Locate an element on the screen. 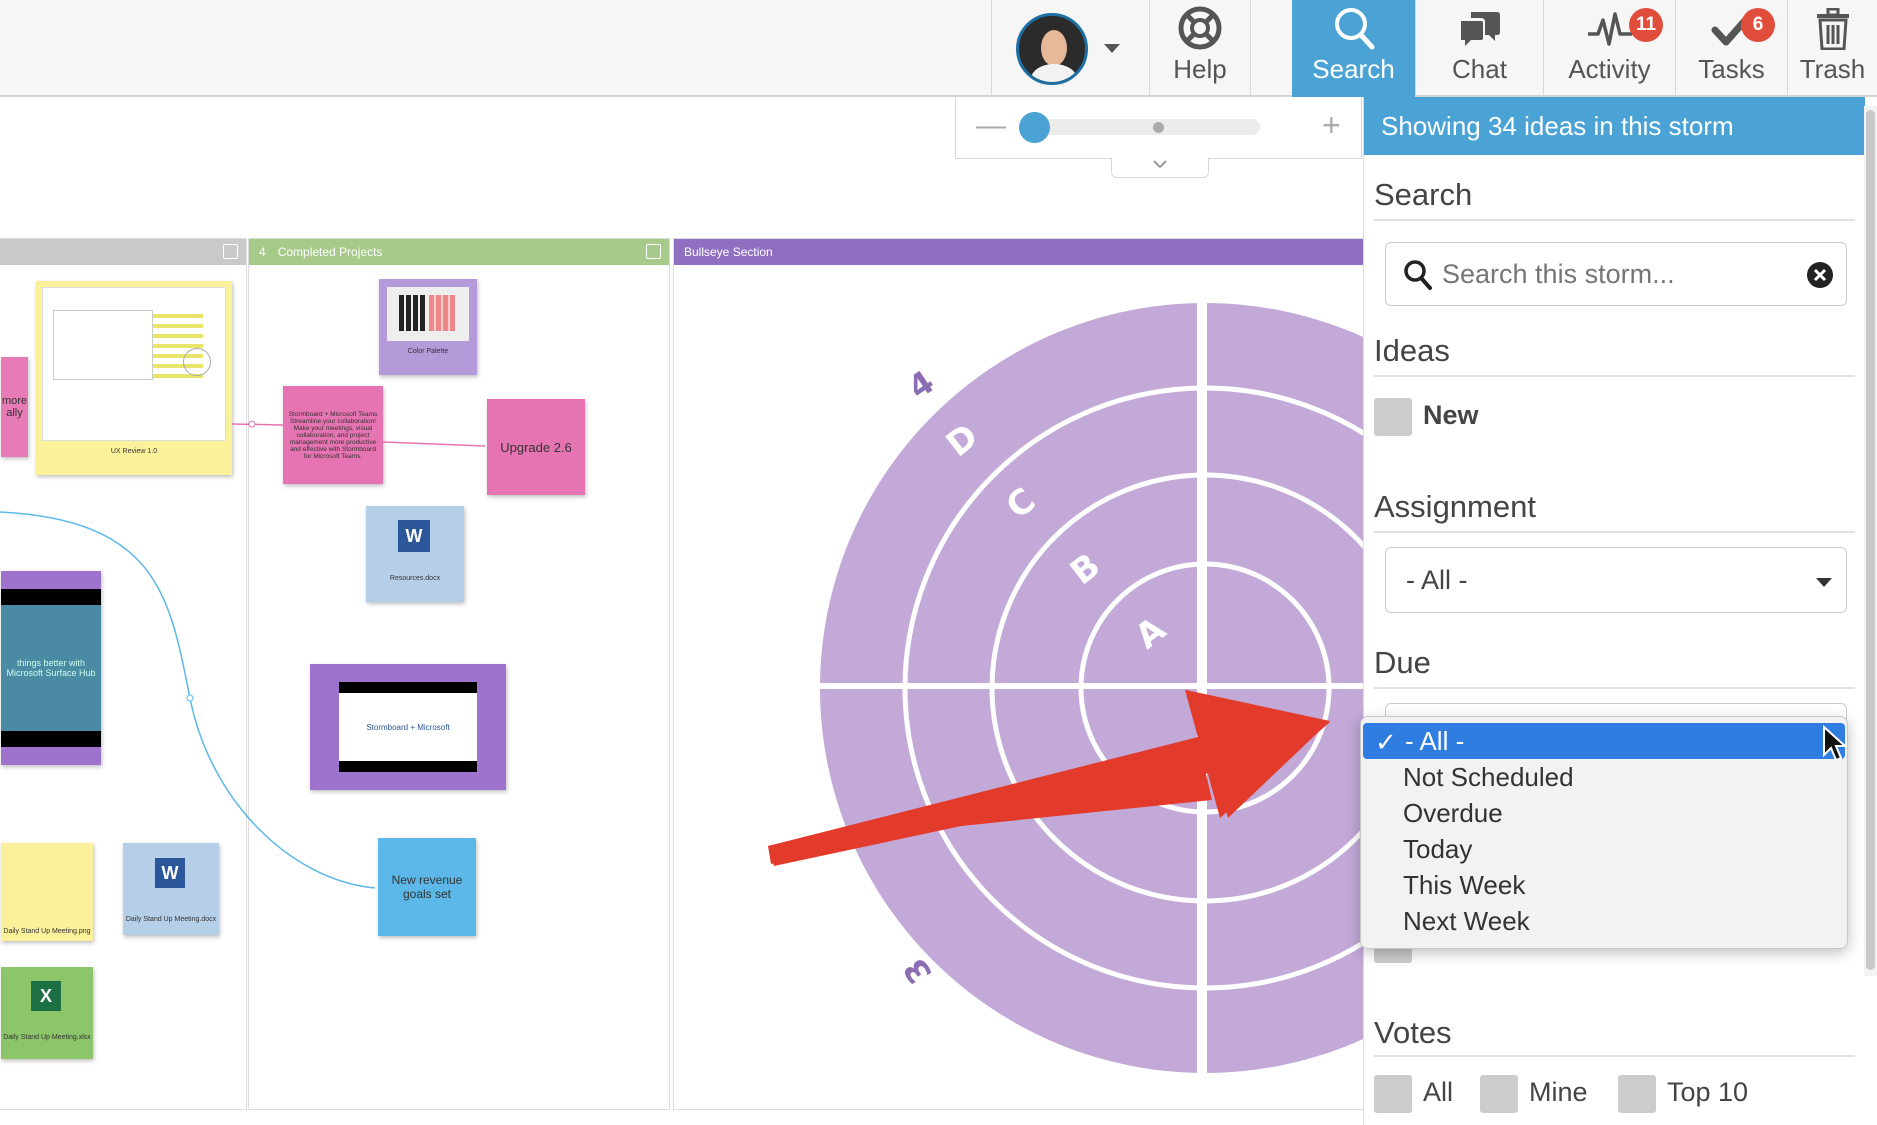  ideas-section-label: Ideas is located at coordinates (1412, 350).